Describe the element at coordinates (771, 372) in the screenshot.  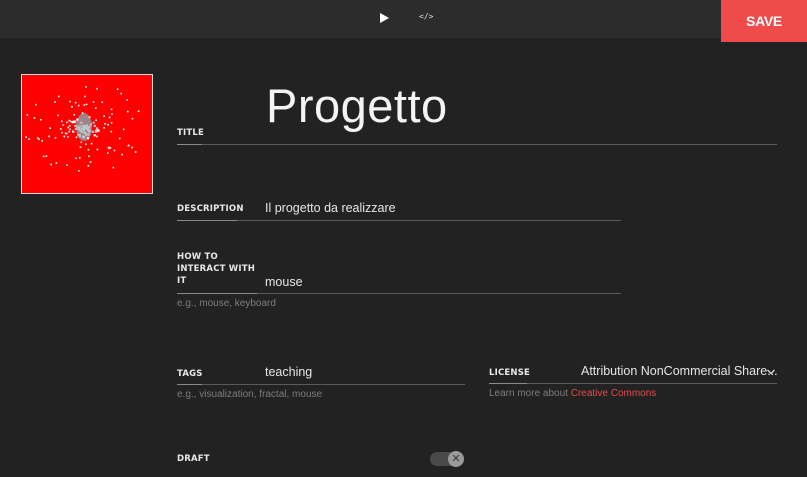
I see `chevron-down-icon` at that location.